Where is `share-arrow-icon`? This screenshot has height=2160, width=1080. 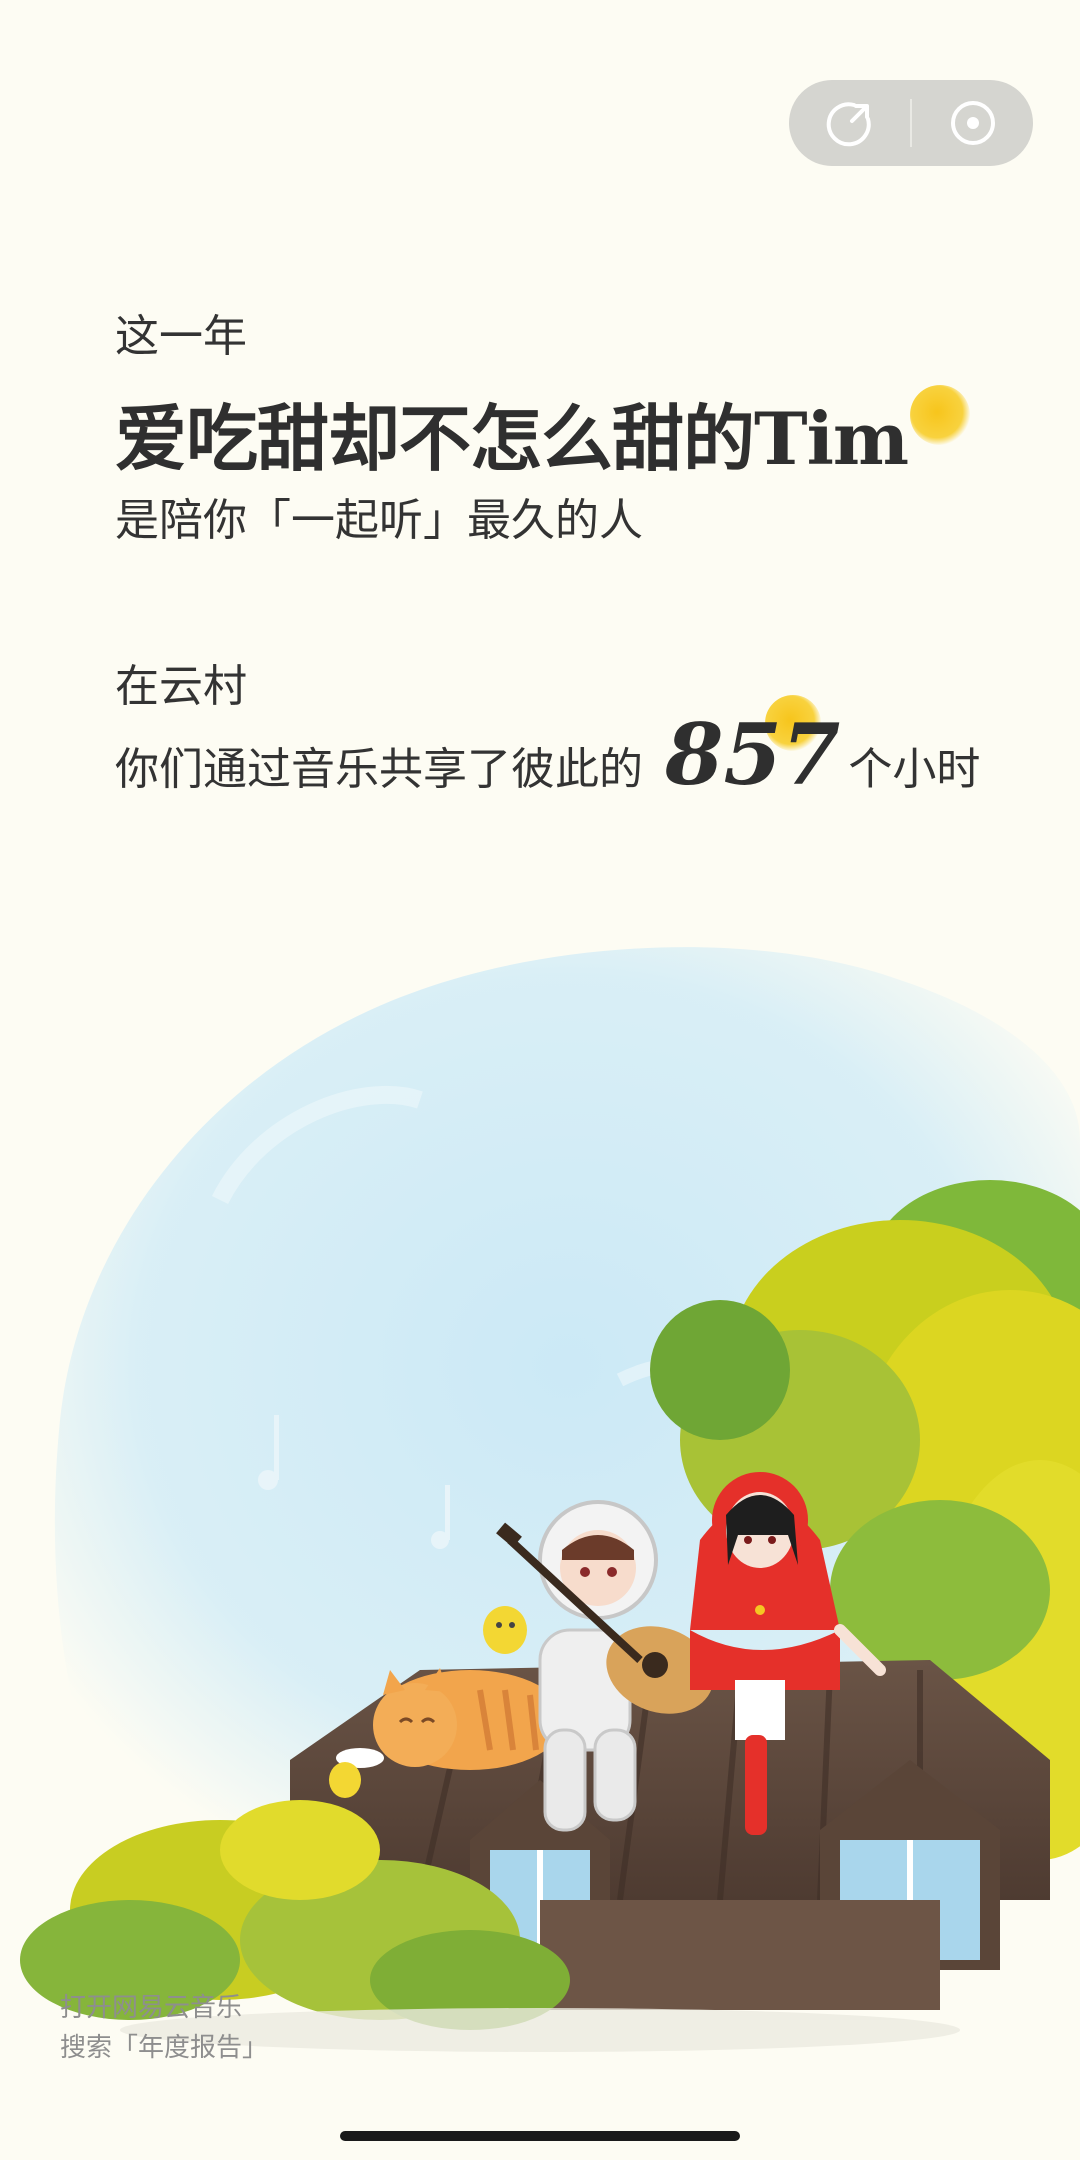
share-arrow-icon is located at coordinates (848, 124).